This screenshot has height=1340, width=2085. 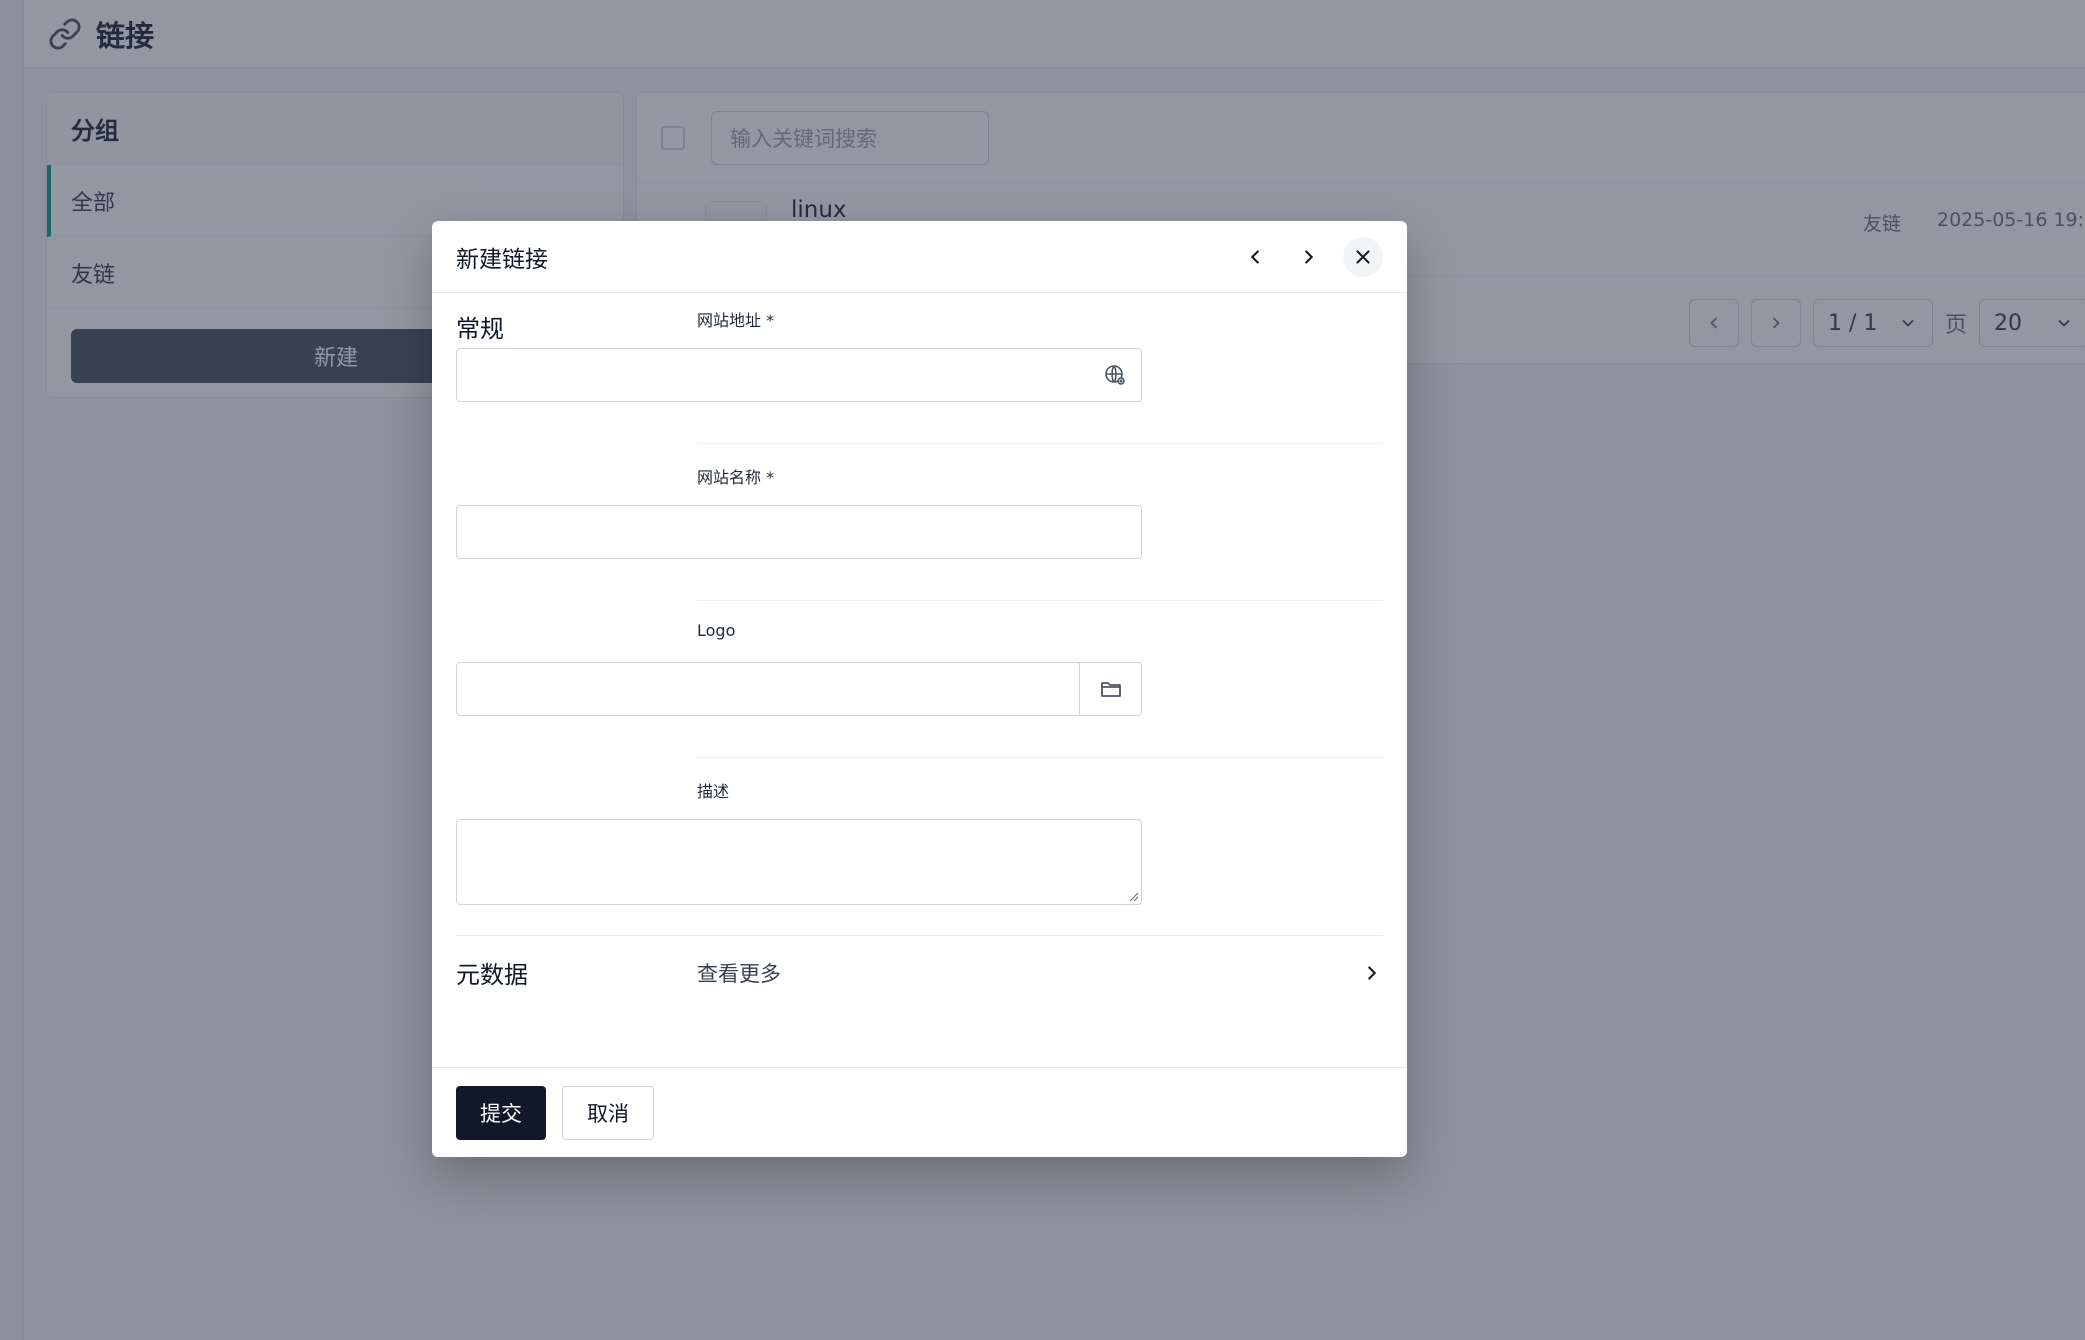 I want to click on close-button, so click(x=1363, y=256).